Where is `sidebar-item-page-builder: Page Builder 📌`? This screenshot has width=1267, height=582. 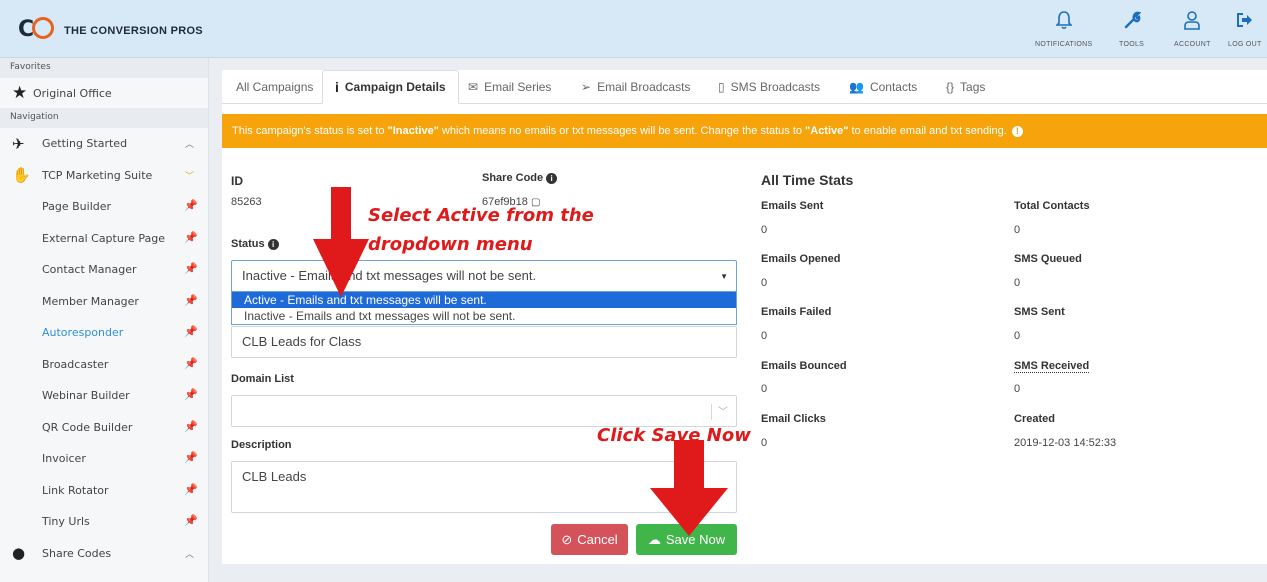 sidebar-item-page-builder: Page Builder 📌 is located at coordinates (104, 207).